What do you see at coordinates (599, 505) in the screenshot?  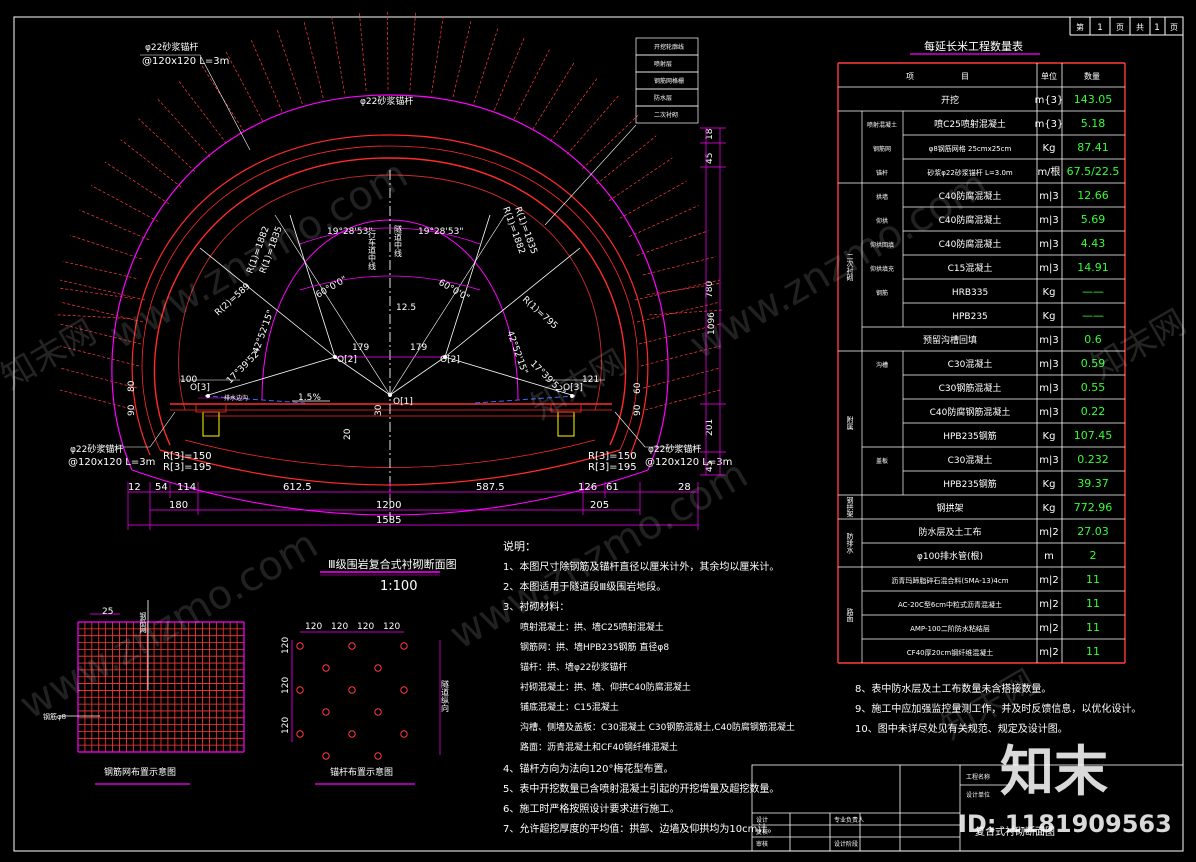 I see `dim-205: 205` at bounding box center [599, 505].